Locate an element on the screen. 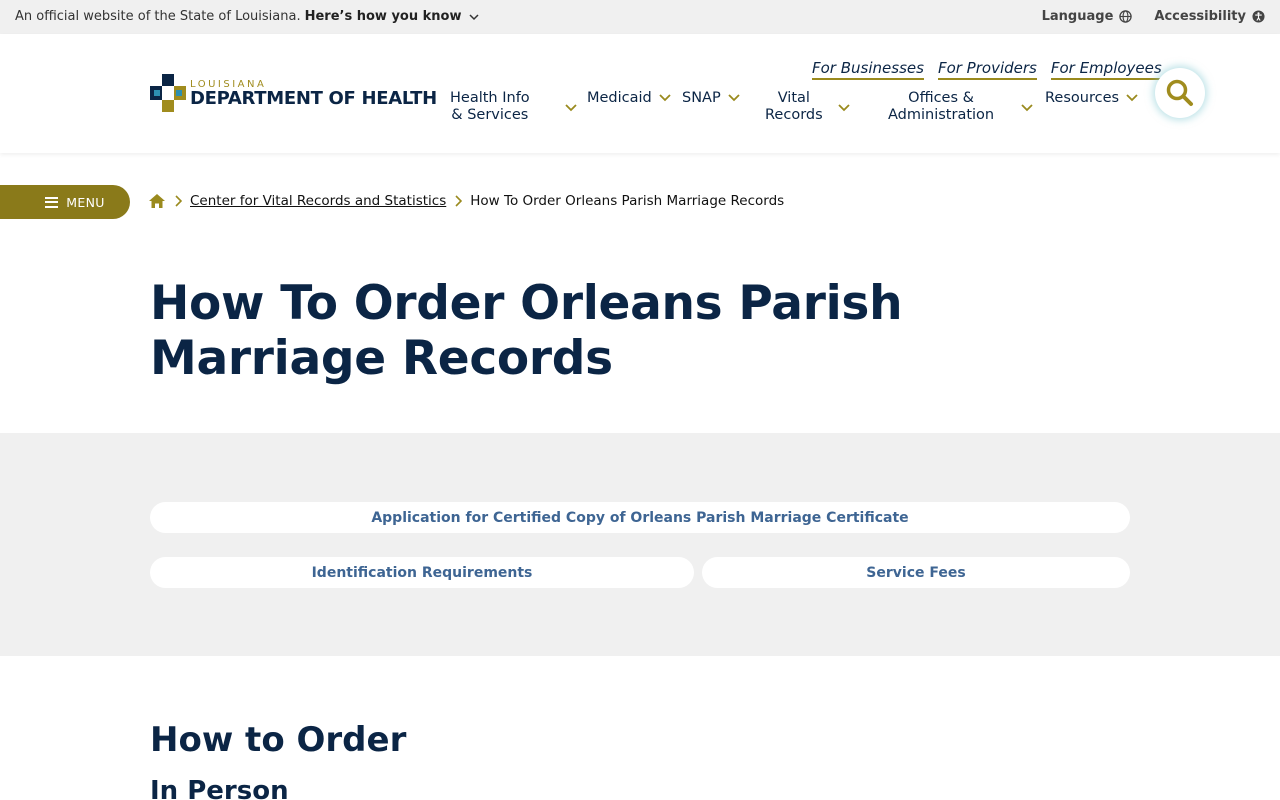  language-label: Language is located at coordinates (1077, 16).